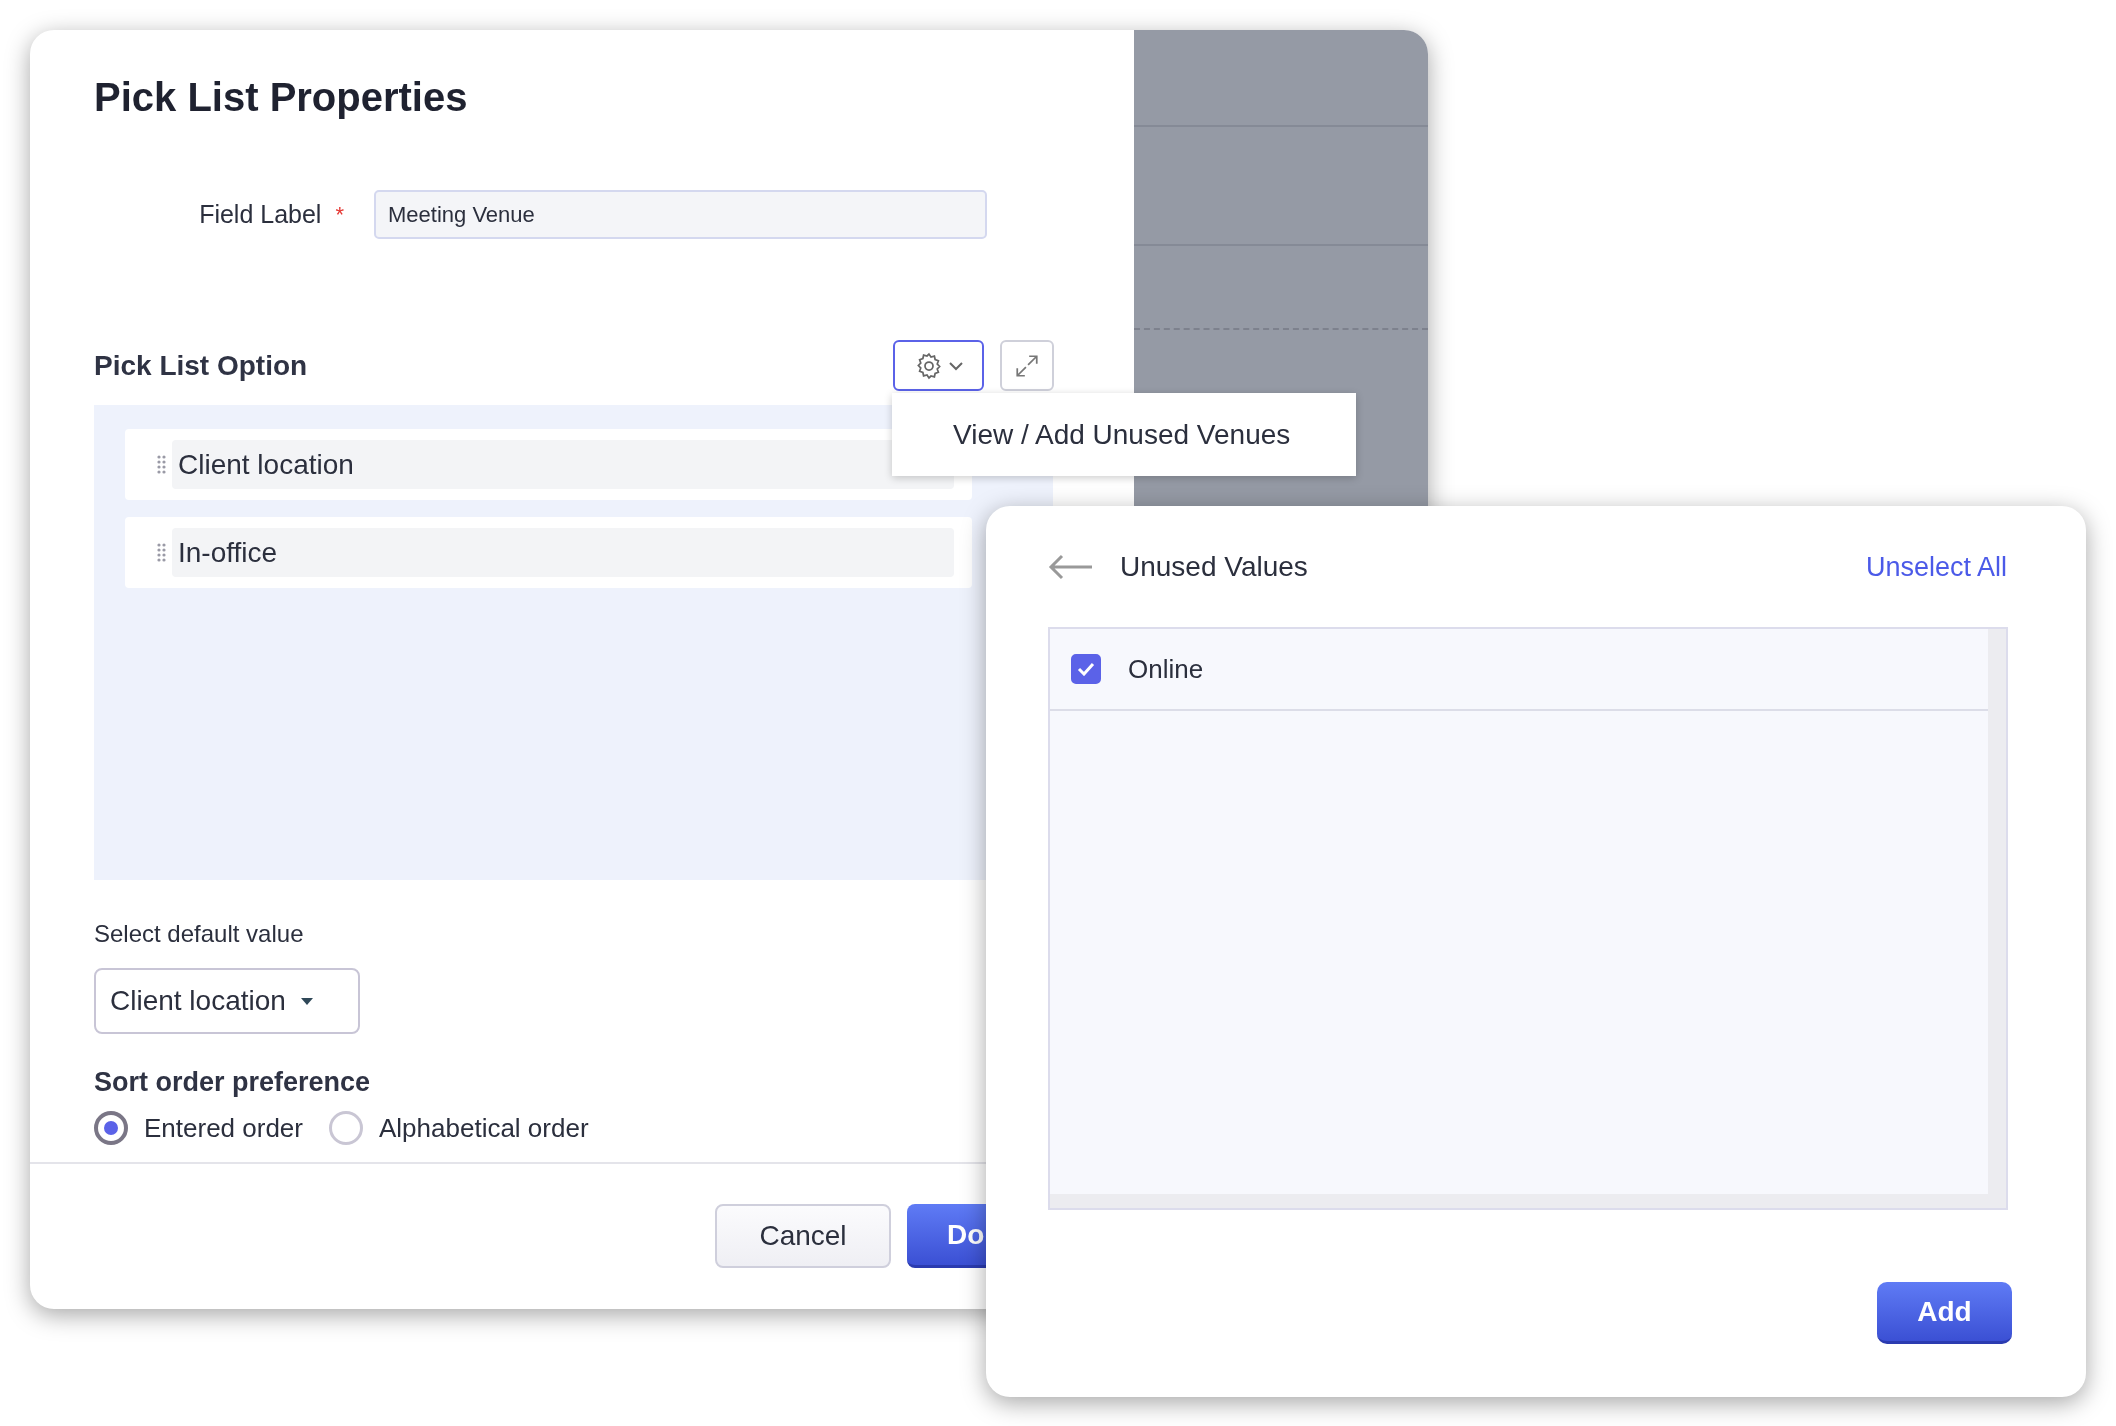 This screenshot has height=1426, width=2116. I want to click on checkmark-icon, so click(1086, 669).